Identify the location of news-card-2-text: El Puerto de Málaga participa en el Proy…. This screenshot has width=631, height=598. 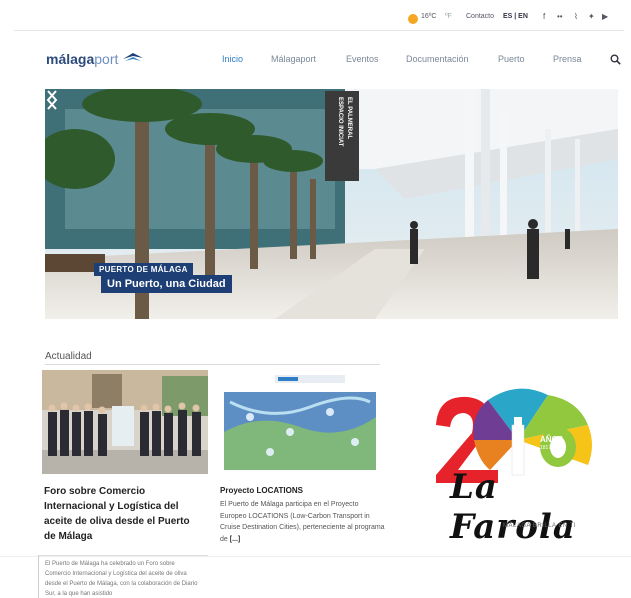
(302, 522).